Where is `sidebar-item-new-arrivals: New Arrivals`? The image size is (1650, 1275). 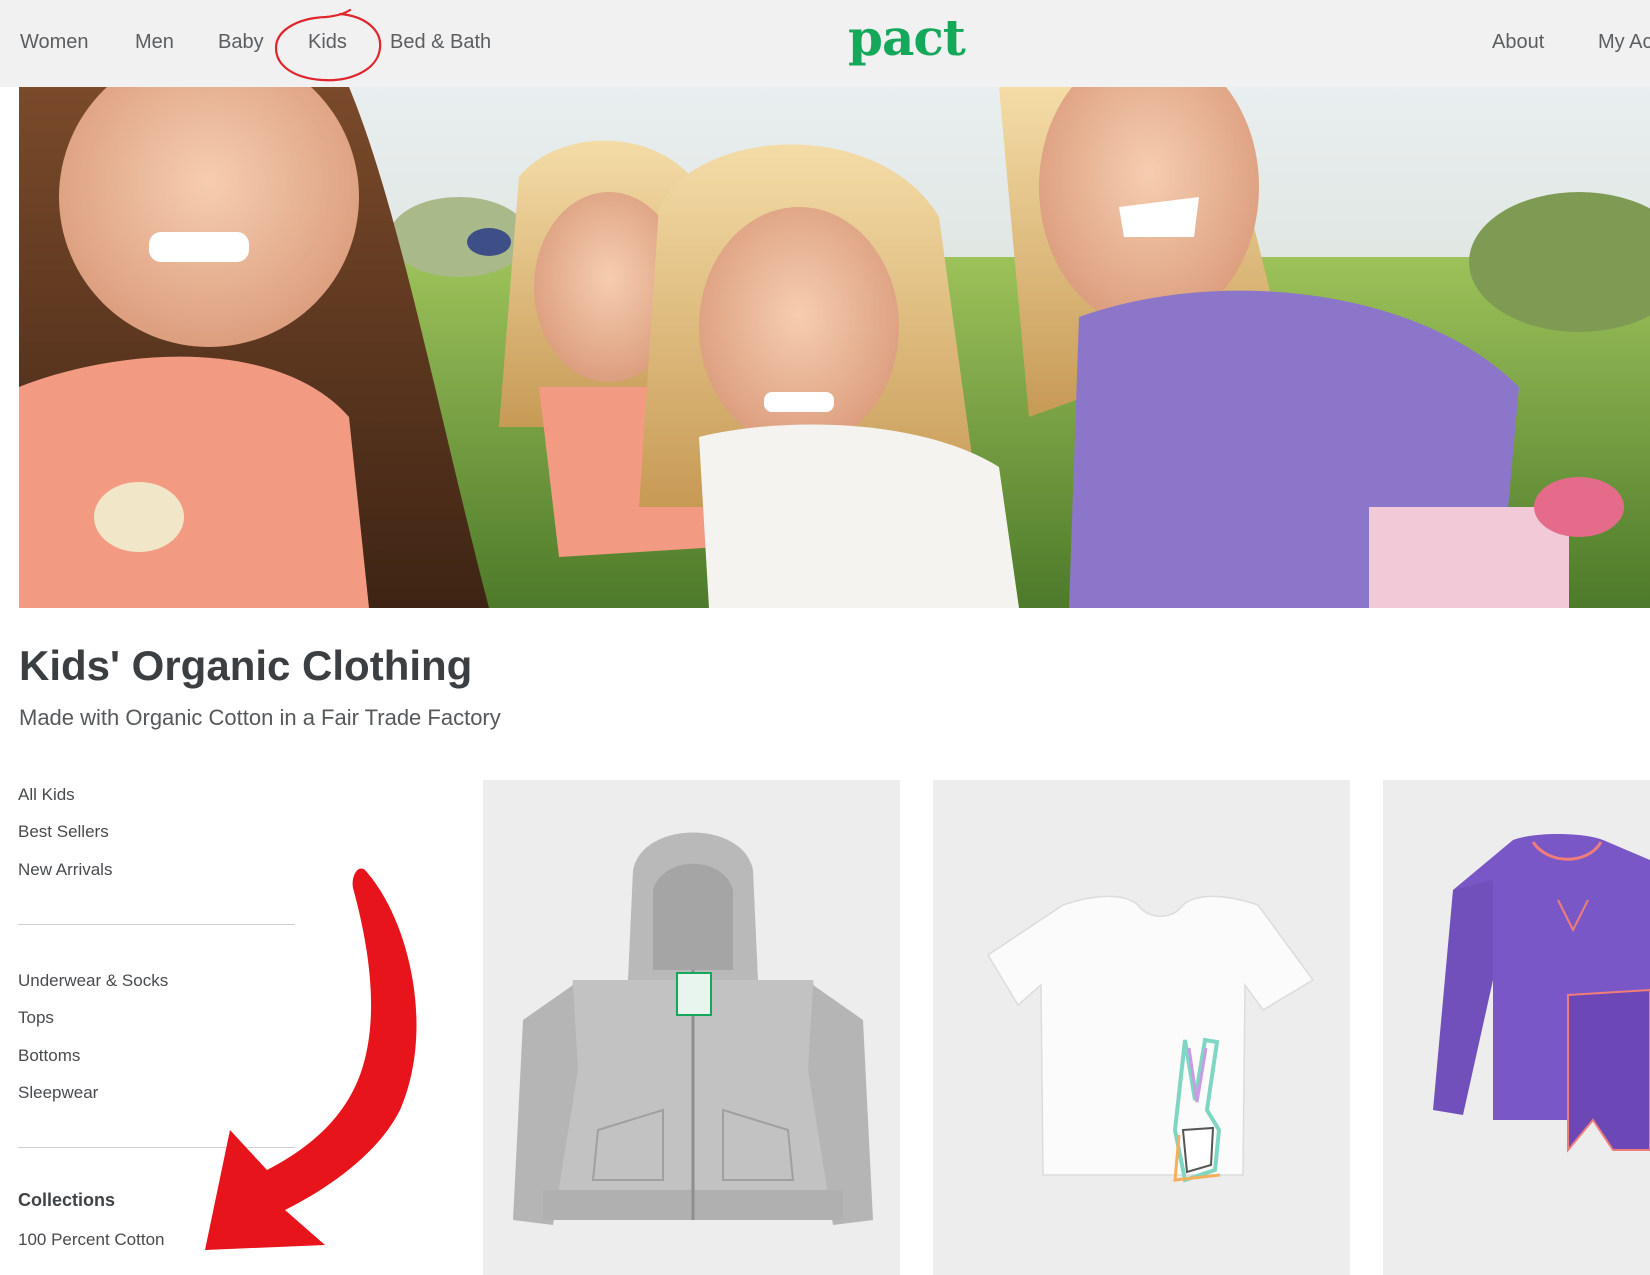
sidebar-item-new-arrivals: New Arrivals is located at coordinates (65, 870).